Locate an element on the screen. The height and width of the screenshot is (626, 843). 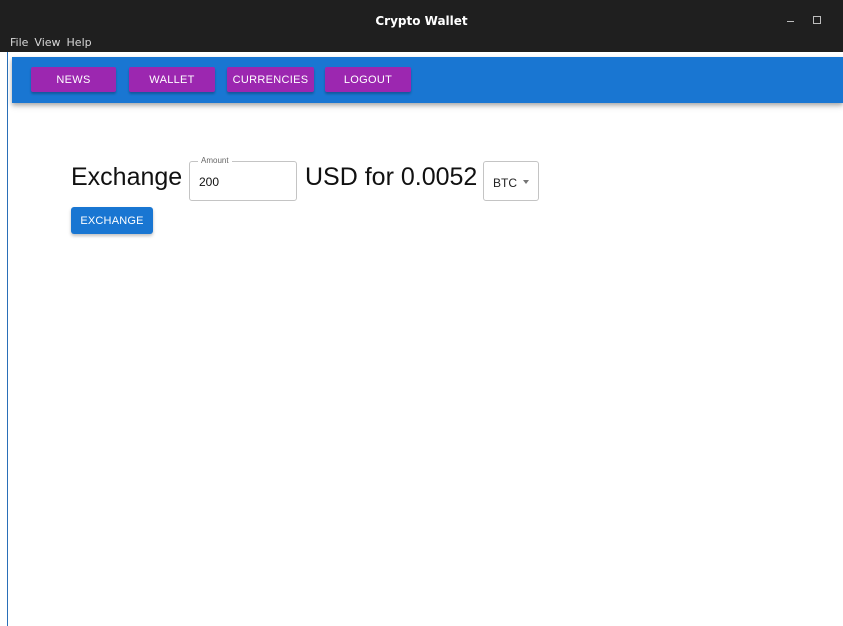
amount-field: Amount is located at coordinates (243, 178).